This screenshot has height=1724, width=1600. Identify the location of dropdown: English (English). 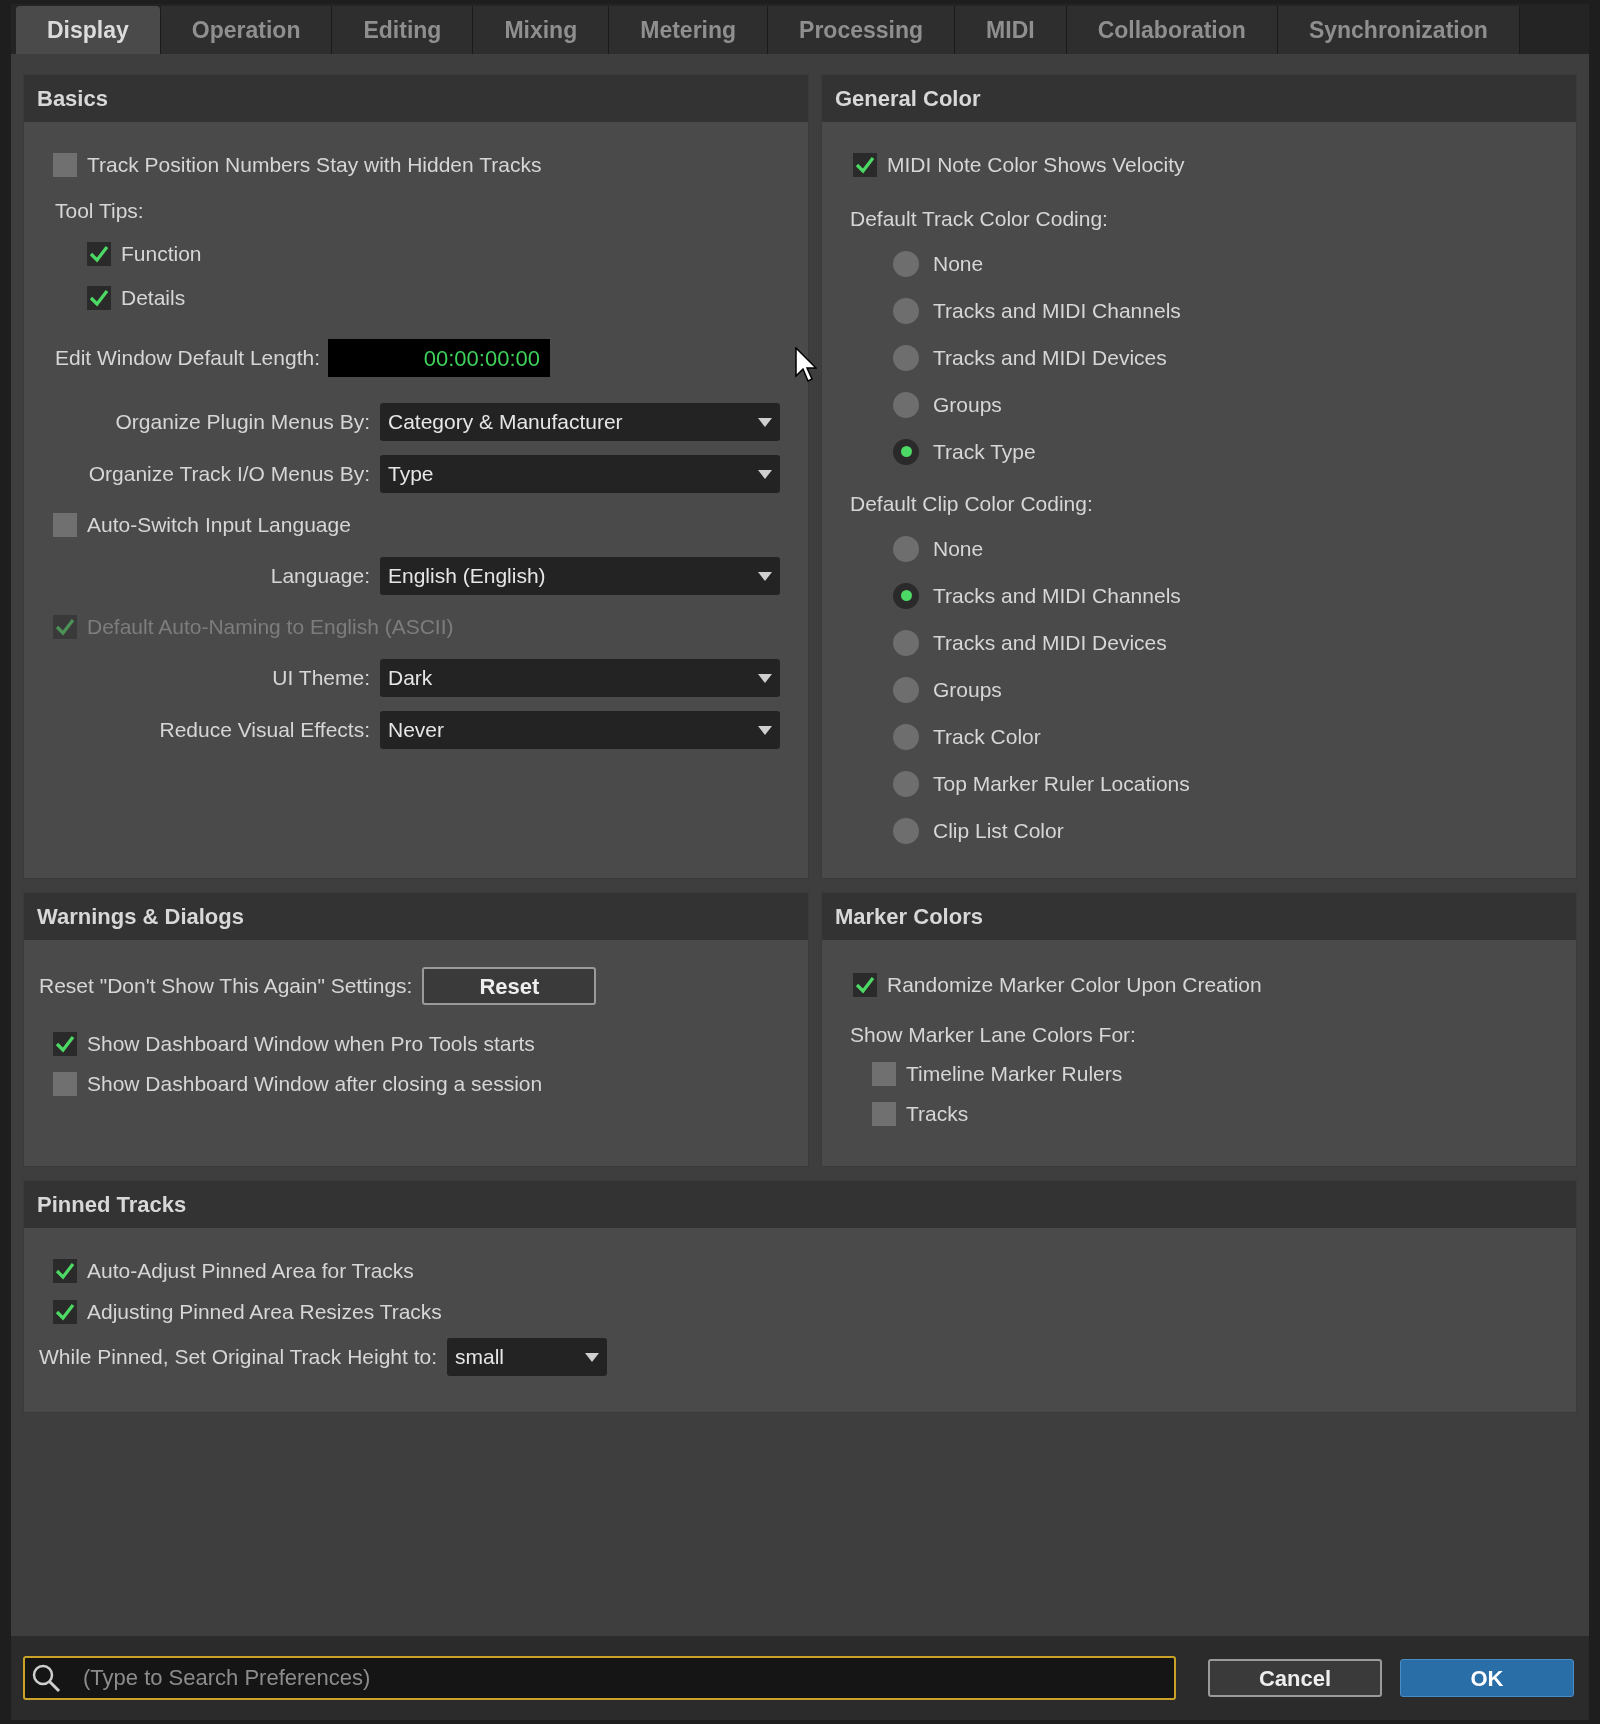
(580, 576).